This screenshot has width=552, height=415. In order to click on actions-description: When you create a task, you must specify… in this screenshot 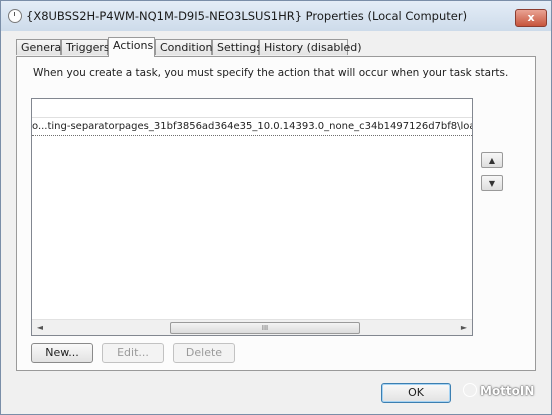, I will do `click(271, 73)`.